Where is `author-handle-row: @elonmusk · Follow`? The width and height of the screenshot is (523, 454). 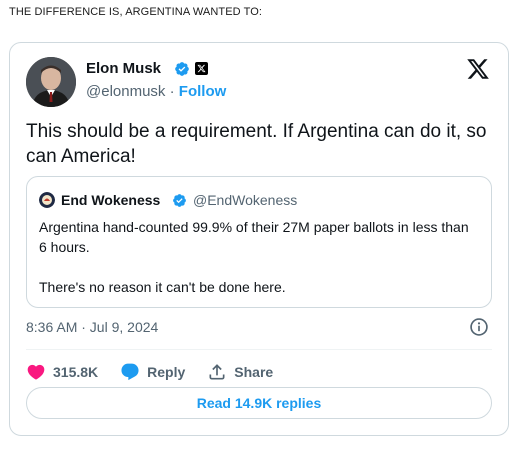 author-handle-row: @elonmusk · Follow is located at coordinates (156, 91).